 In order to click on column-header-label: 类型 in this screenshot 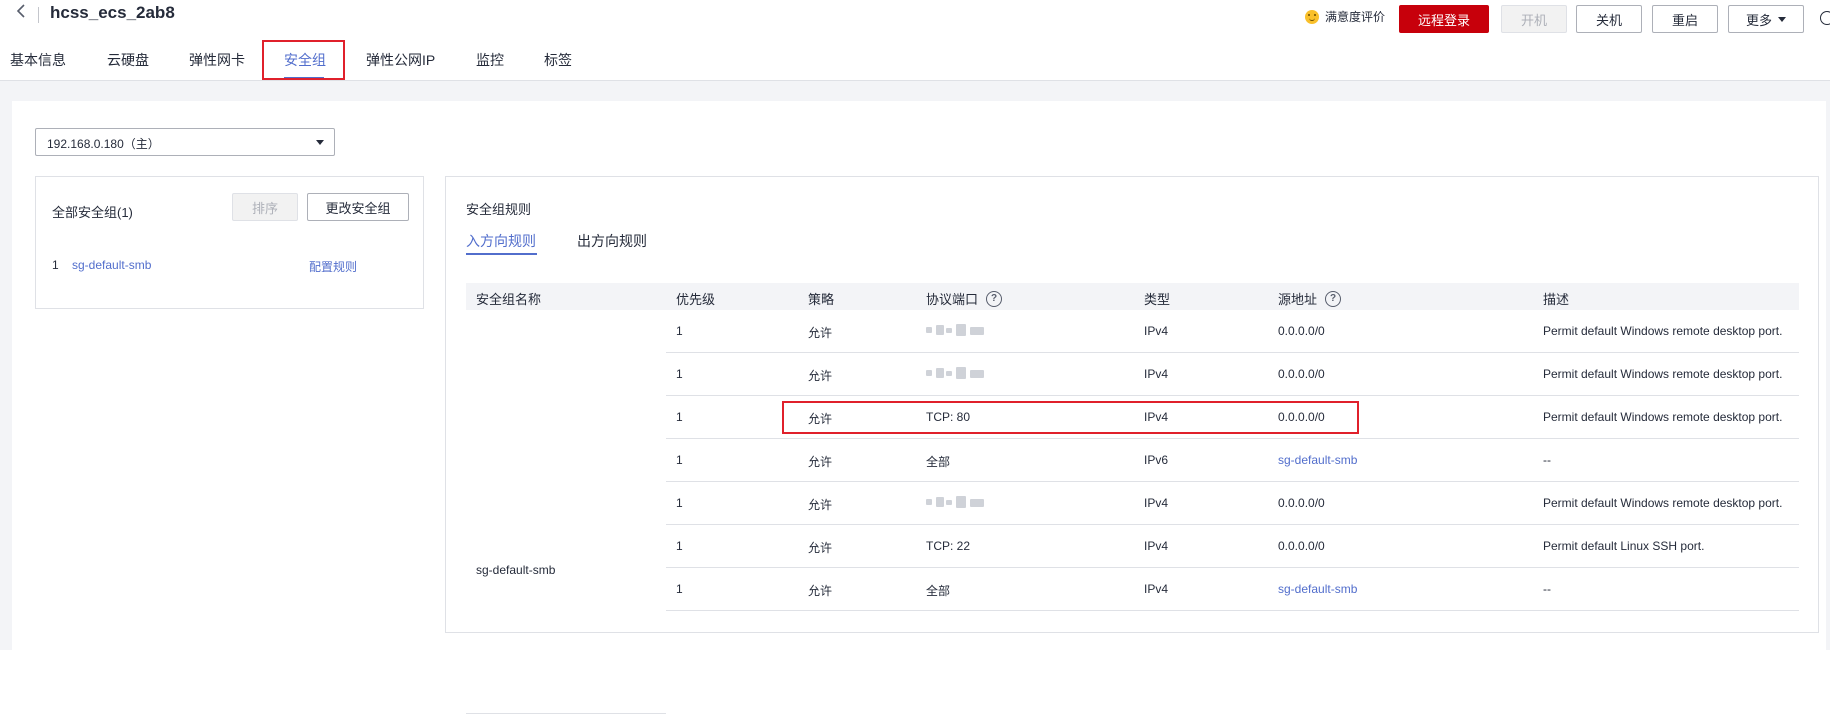, I will do `click(1157, 299)`.